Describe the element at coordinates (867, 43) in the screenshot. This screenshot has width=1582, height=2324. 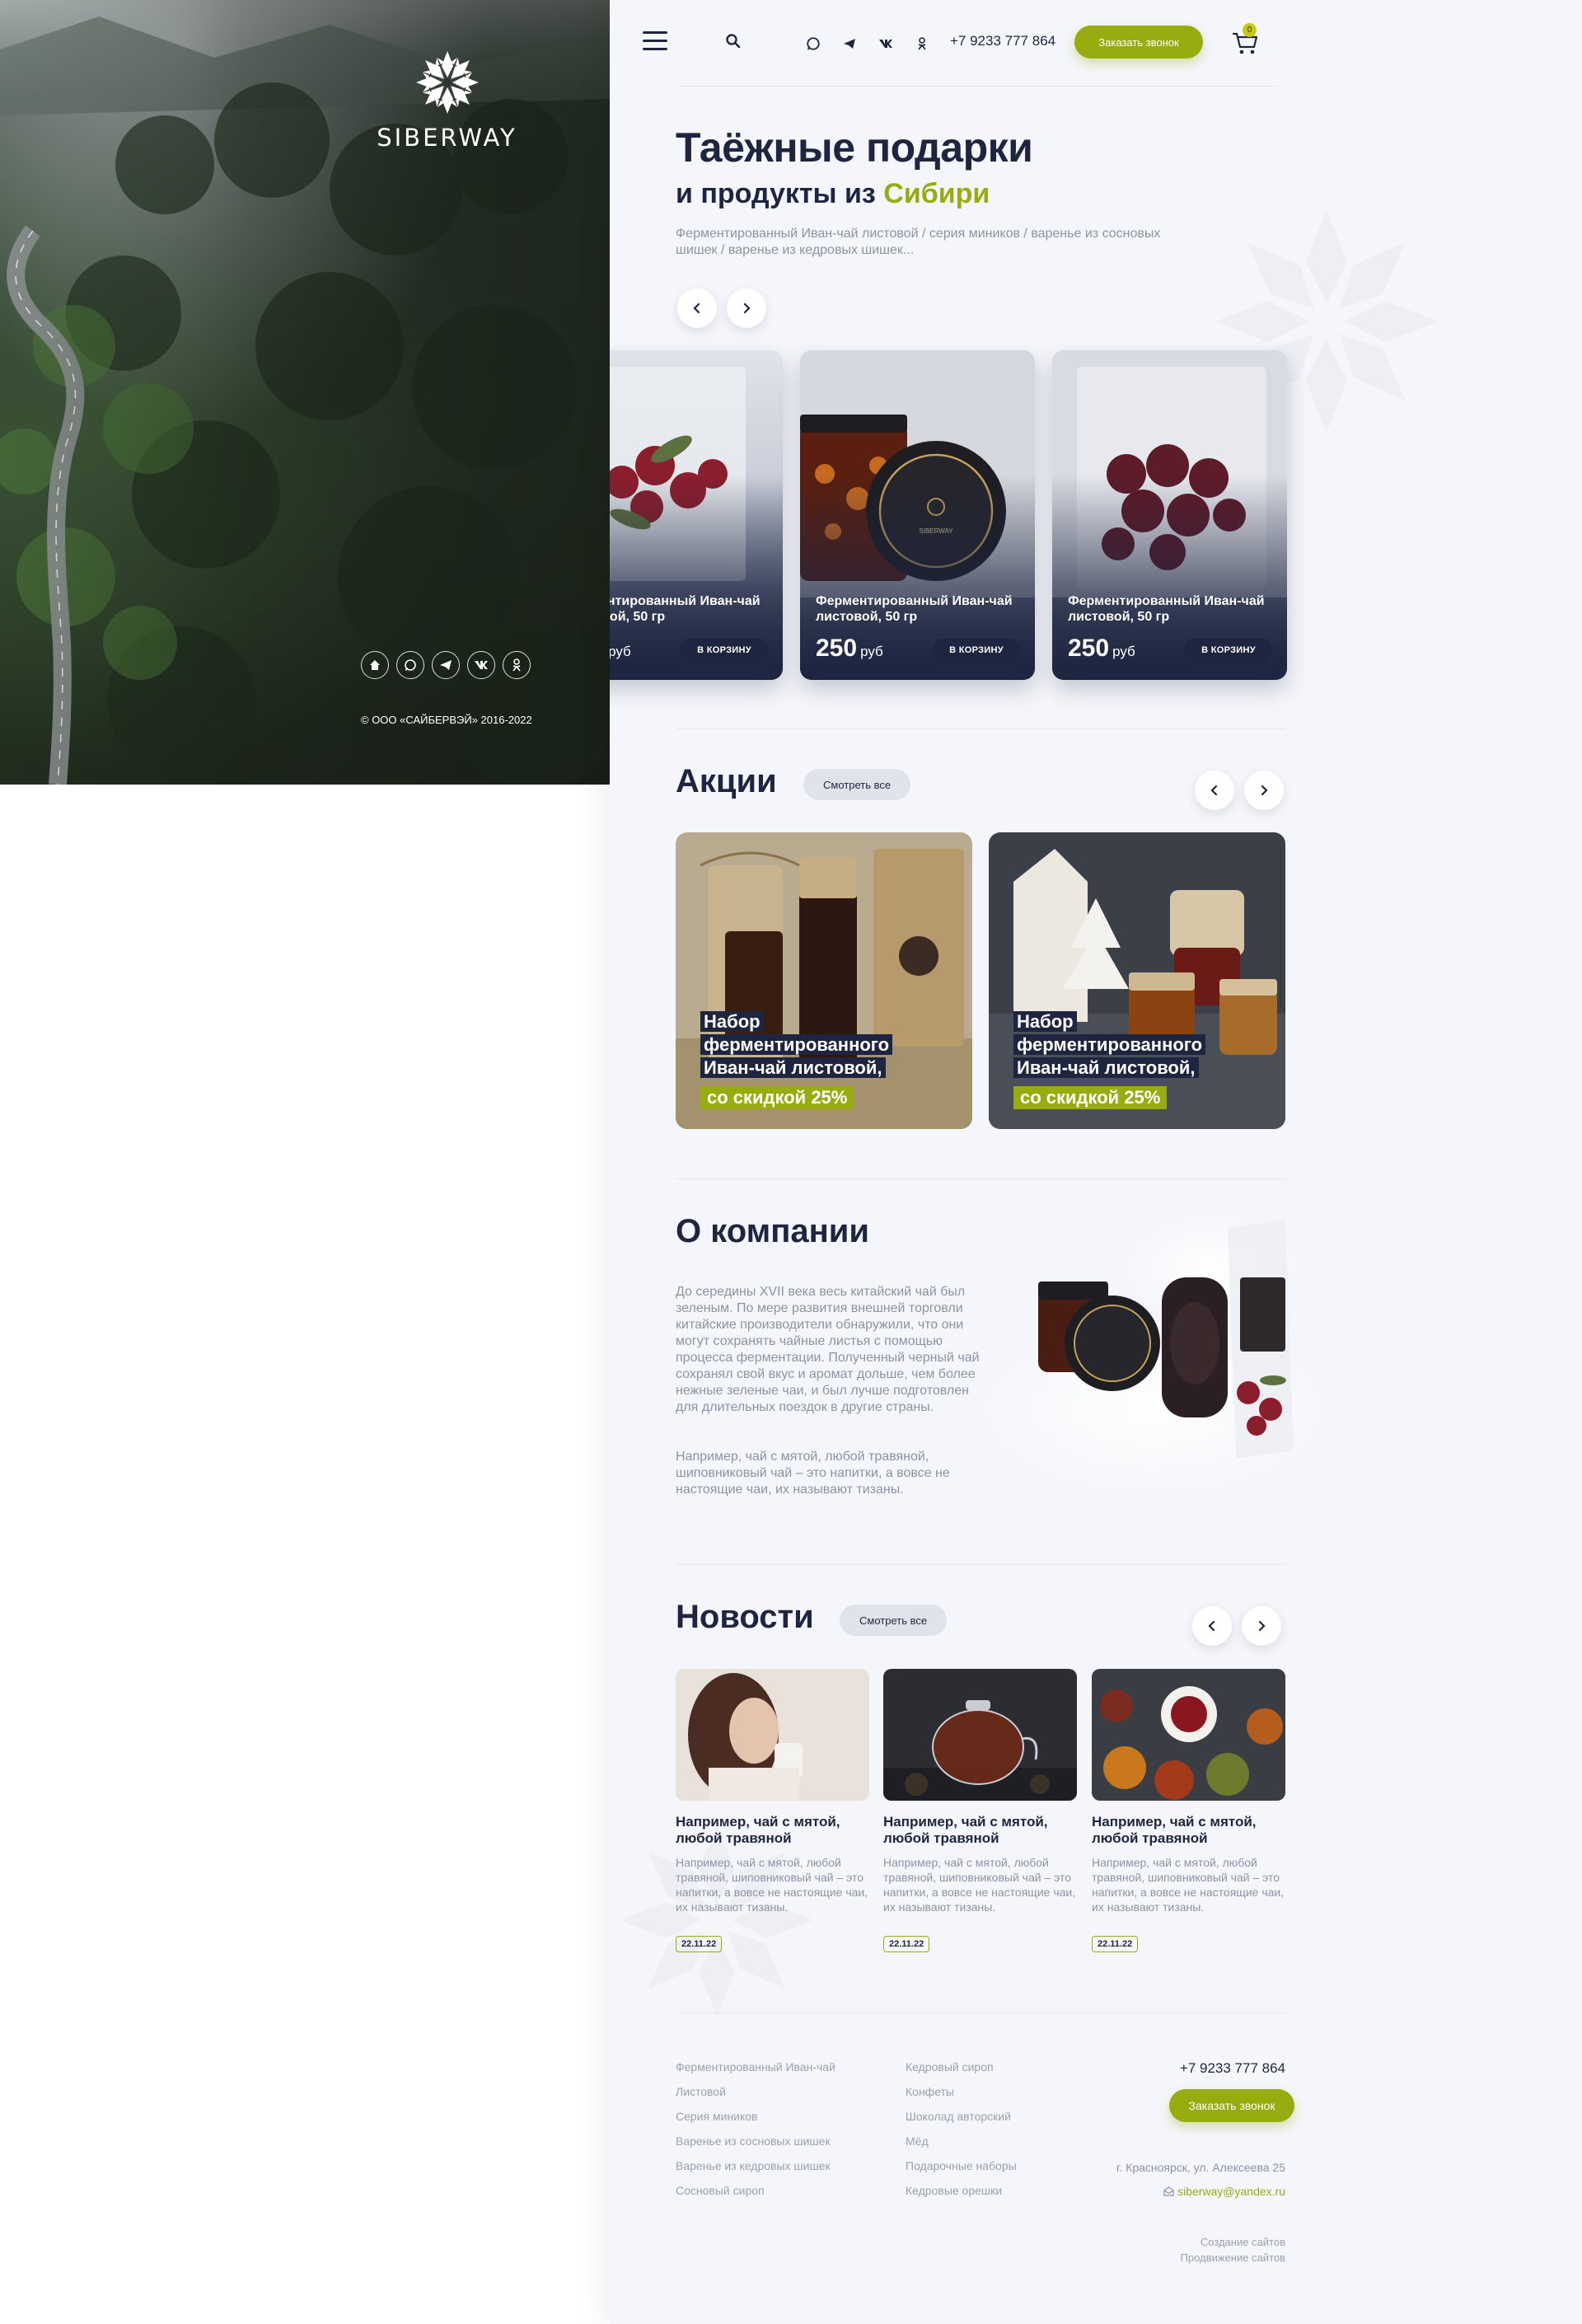
I see `header-social-links` at that location.